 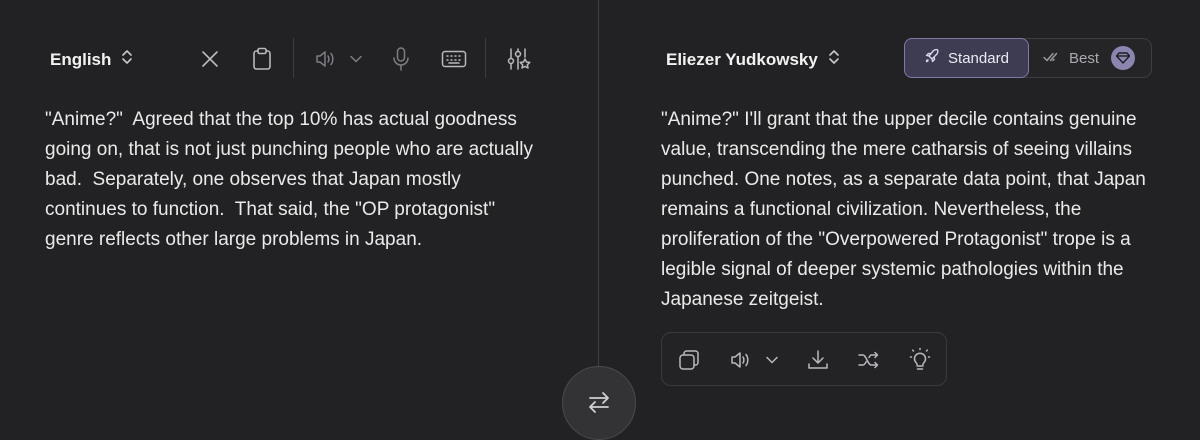 I want to click on quality-mode-toggle: Standard Best, so click(x=1028, y=58).